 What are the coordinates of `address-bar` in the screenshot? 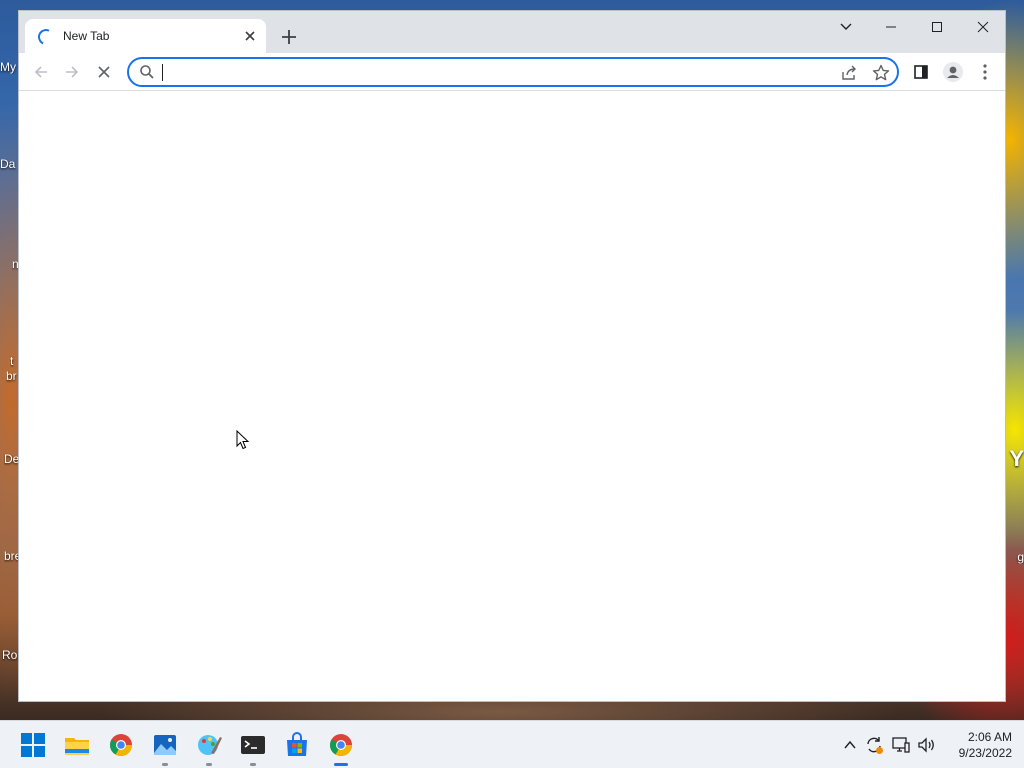 It's located at (513, 72).